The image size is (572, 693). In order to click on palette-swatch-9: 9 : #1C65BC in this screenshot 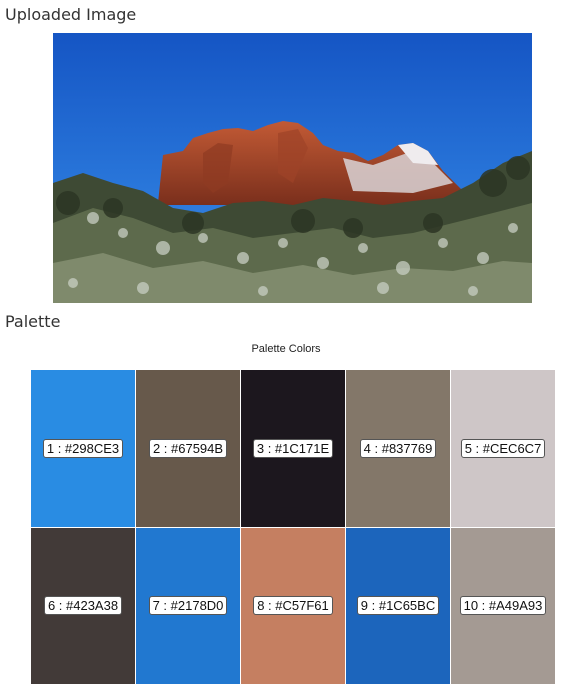, I will do `click(398, 605)`.